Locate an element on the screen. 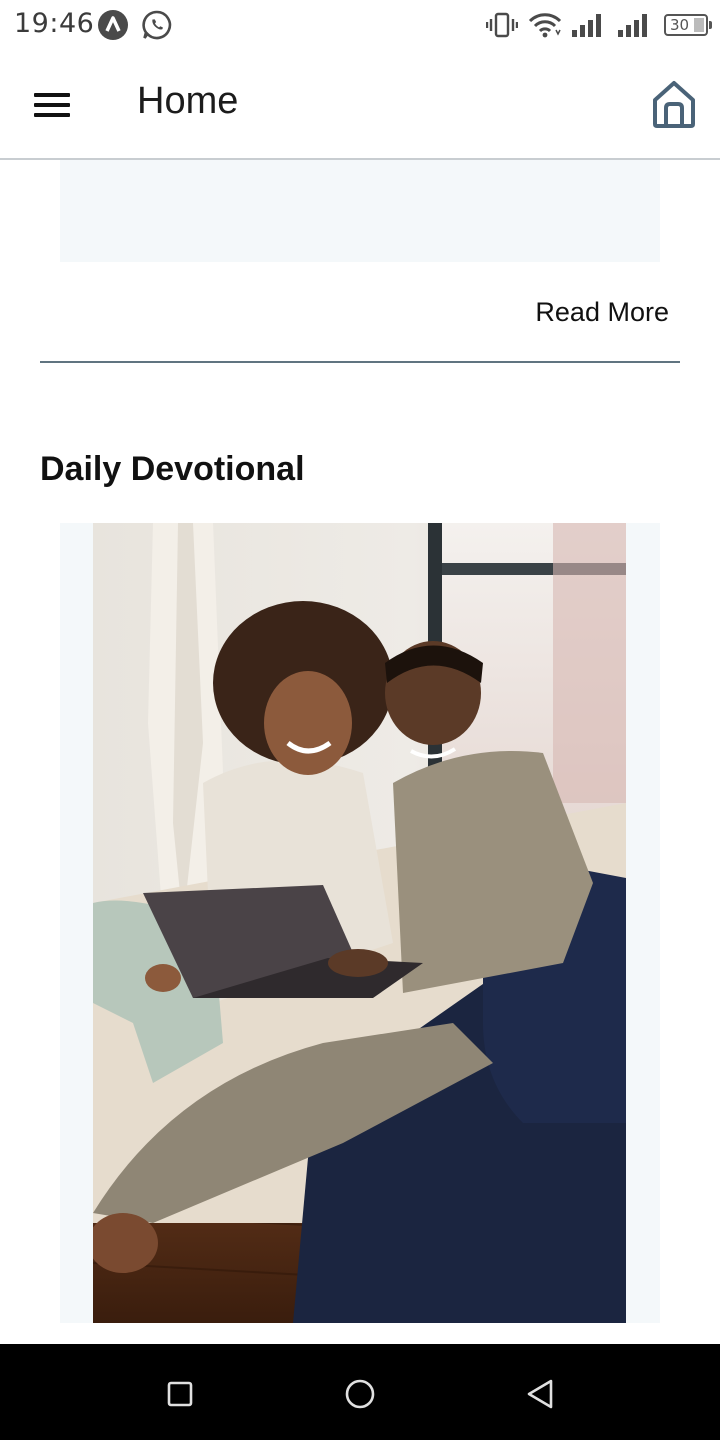 Image resolution: width=720 pixels, height=1440 pixels. system-home-icon is located at coordinates (360, 1394).